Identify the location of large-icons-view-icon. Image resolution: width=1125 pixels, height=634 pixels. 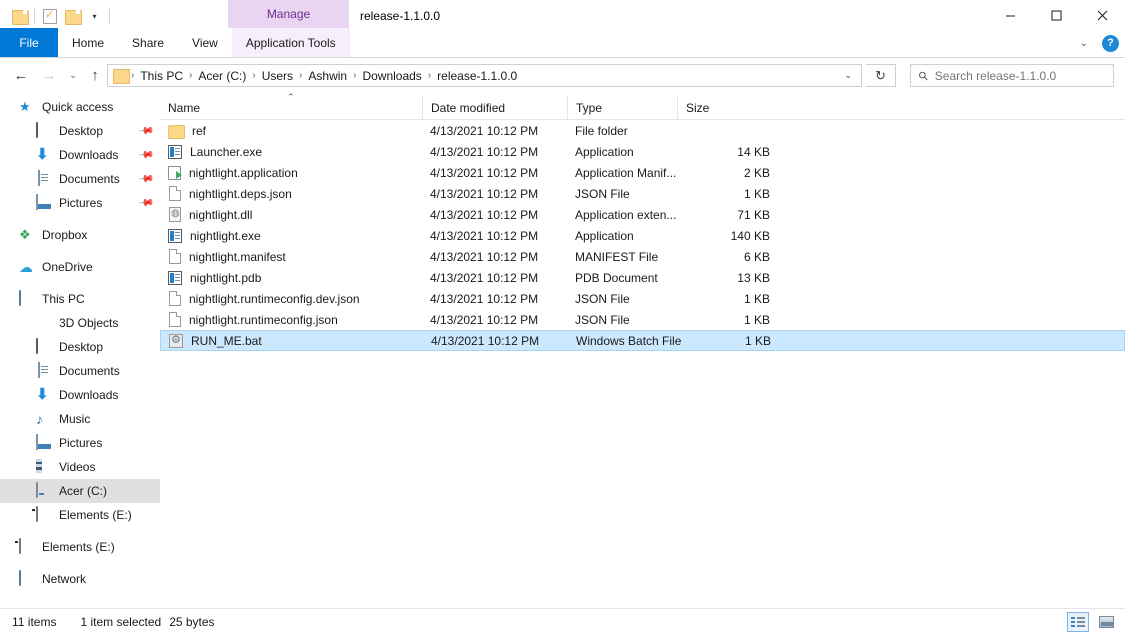
(1106, 621).